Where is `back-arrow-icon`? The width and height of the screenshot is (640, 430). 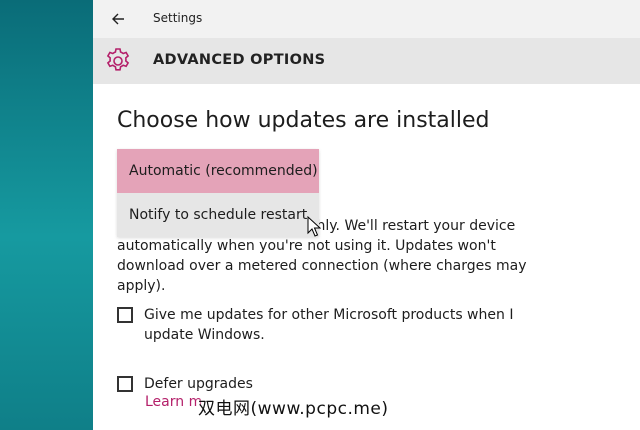 back-arrow-icon is located at coordinates (118, 19).